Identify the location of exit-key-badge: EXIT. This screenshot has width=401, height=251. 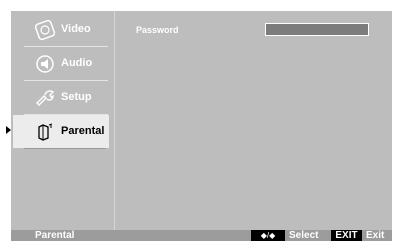
(346, 235).